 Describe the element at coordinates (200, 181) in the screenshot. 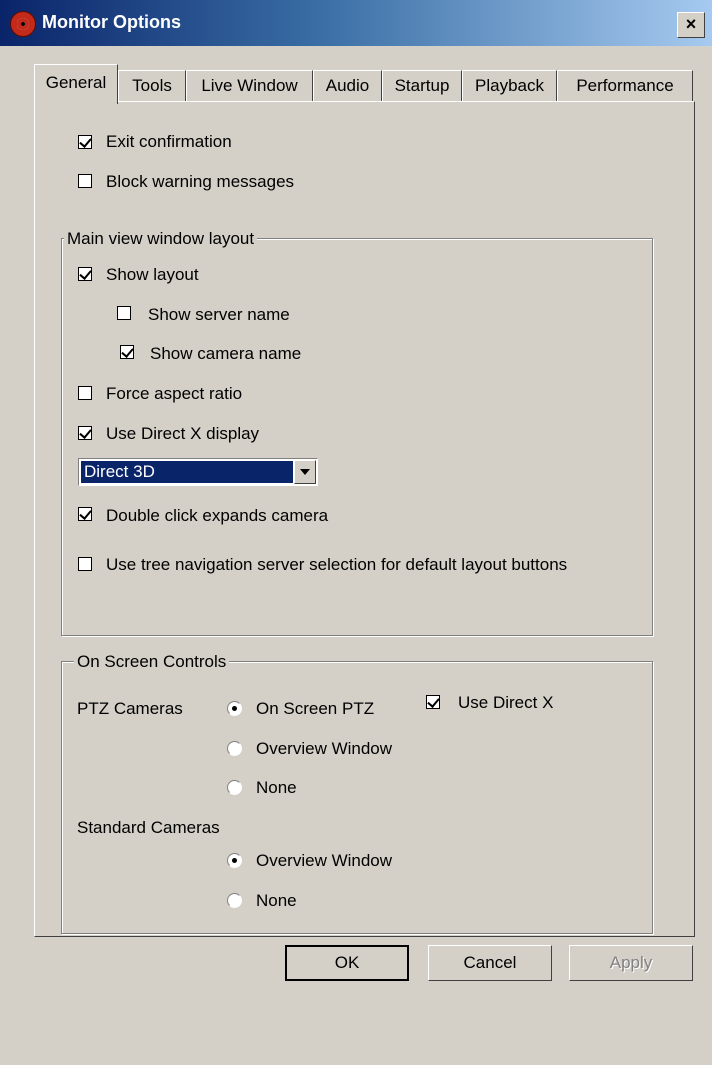

I see `block-warning-label: Block warning messages` at that location.